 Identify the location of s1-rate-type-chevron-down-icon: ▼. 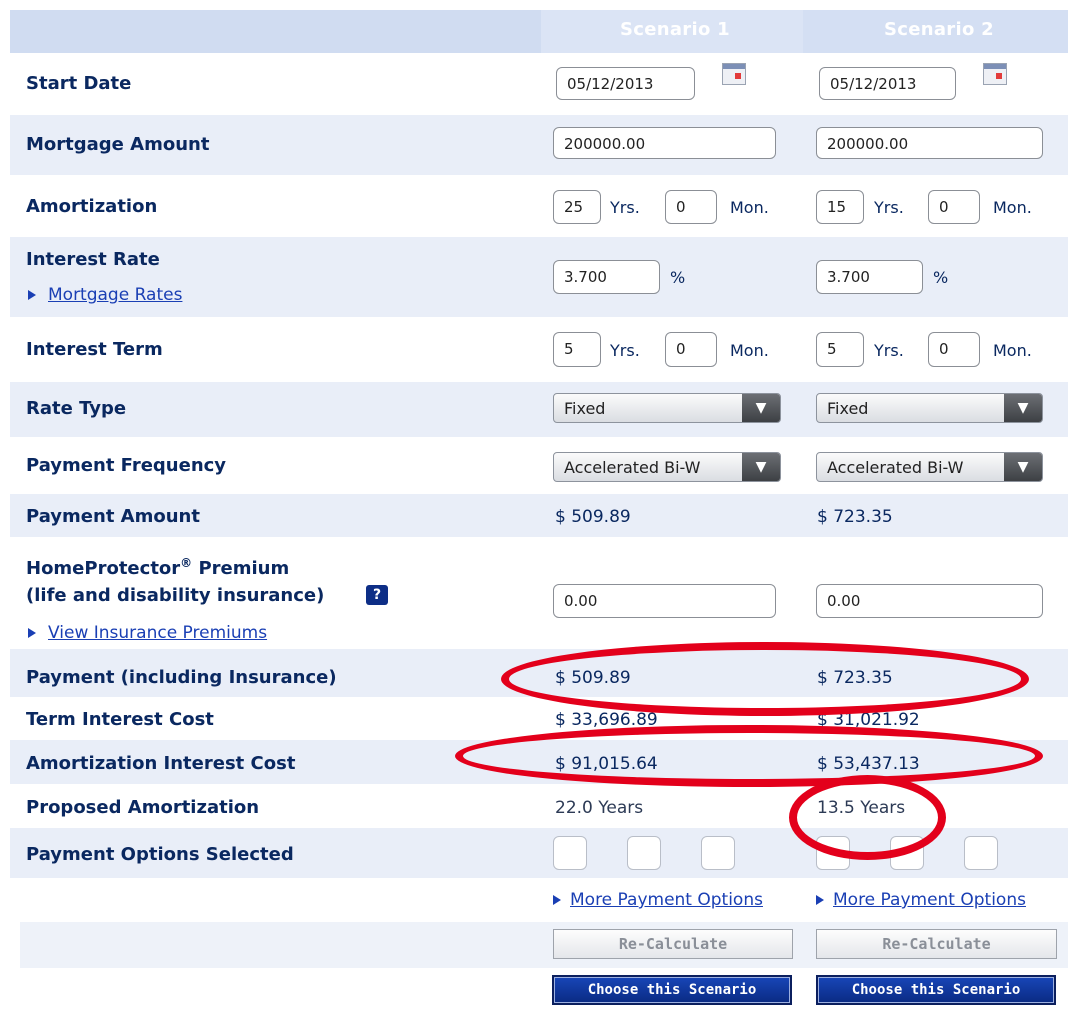
(761, 408).